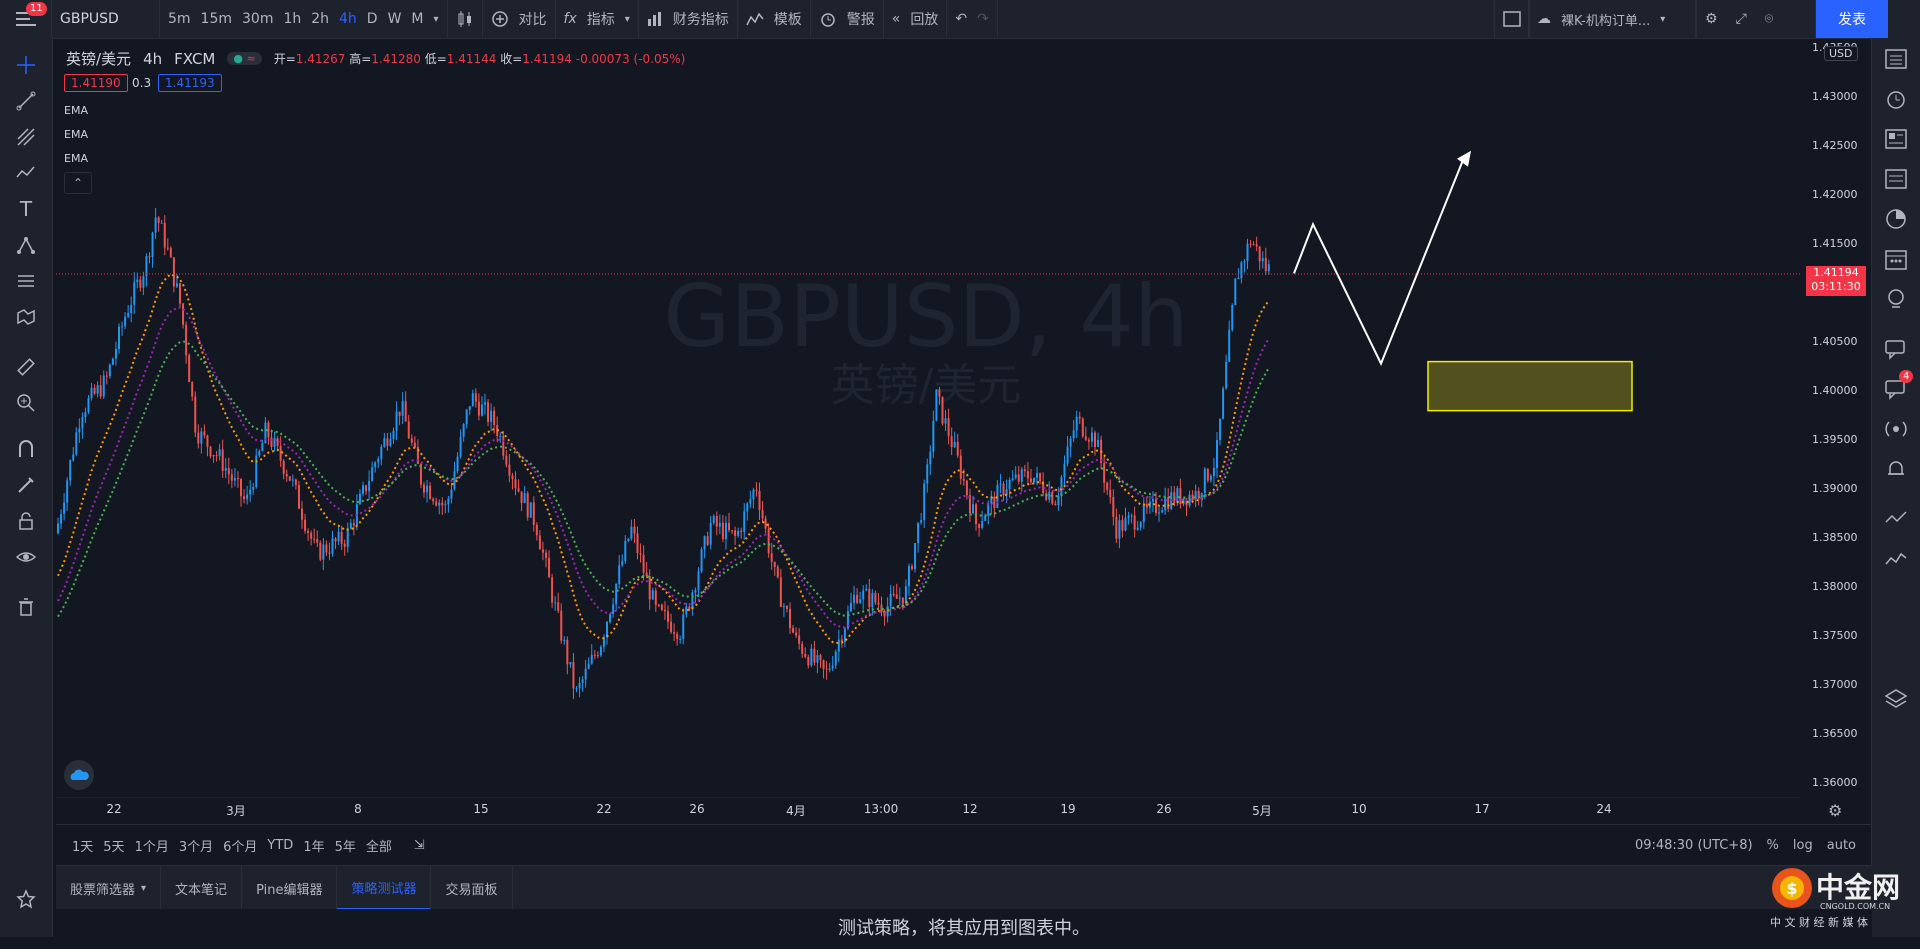 This screenshot has width=1920, height=949. What do you see at coordinates (89, 19) in the screenshot?
I see `symbol-label: GBPUSD` at bounding box center [89, 19].